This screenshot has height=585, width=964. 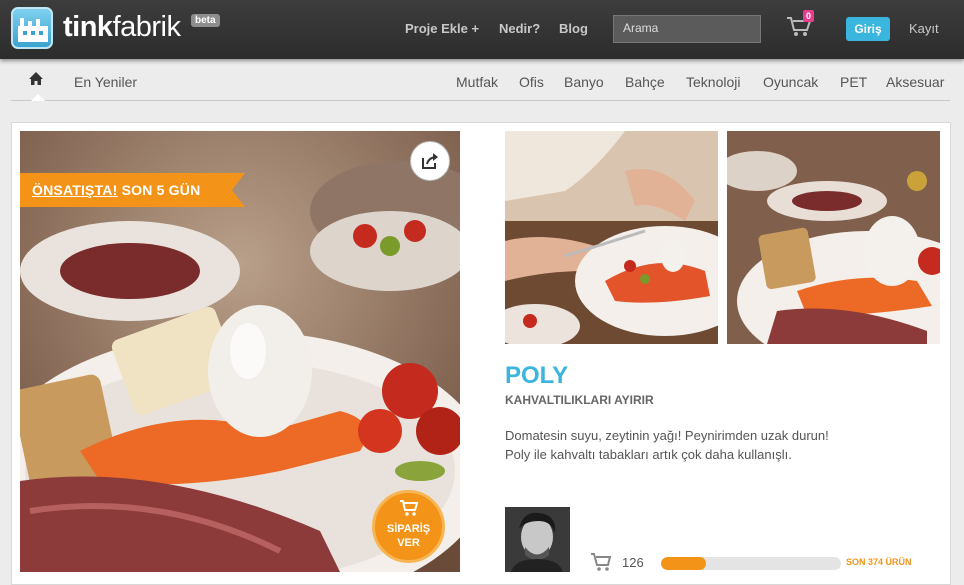 What do you see at coordinates (633, 562) in the screenshot?
I see `order-count: 126` at bounding box center [633, 562].